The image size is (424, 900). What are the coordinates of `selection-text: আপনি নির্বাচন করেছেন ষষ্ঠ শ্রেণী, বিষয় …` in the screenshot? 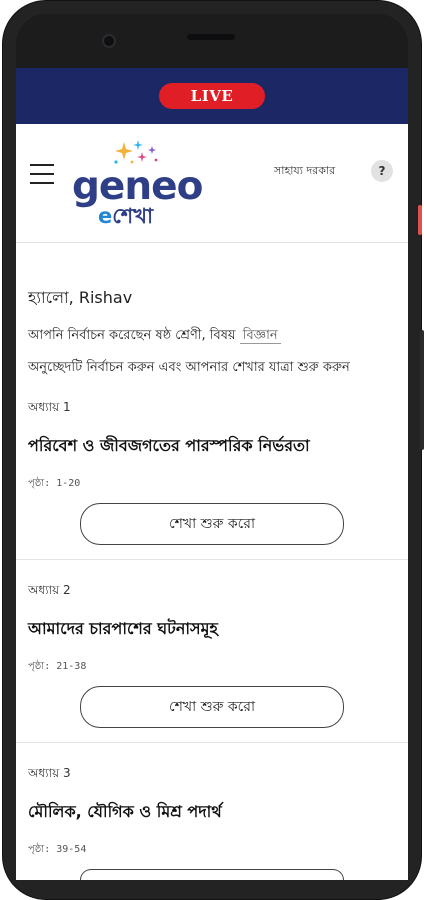 It's located at (212, 336).